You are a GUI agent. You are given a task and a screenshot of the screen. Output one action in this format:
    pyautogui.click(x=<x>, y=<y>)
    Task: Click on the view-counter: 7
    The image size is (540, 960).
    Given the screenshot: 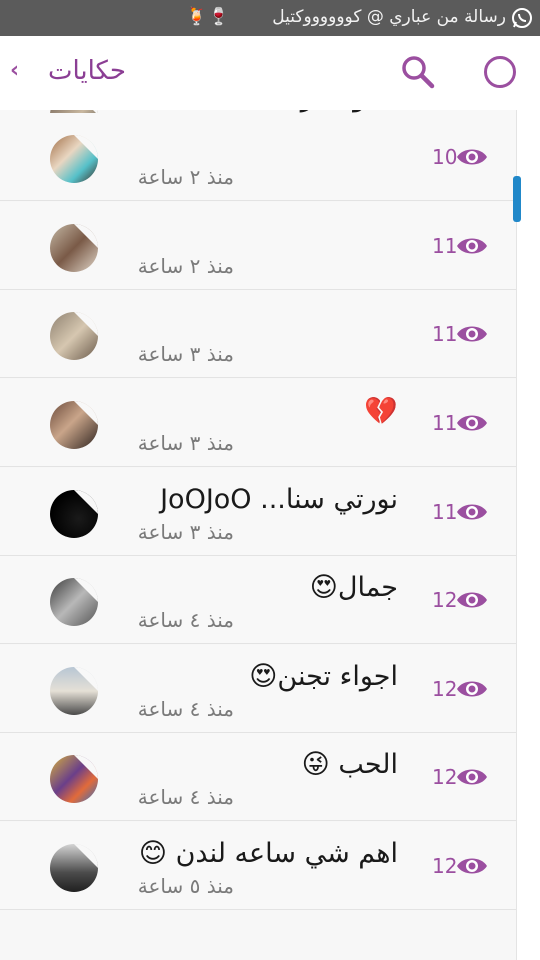 What is the action you would take?
    pyautogui.click(x=462, y=111)
    